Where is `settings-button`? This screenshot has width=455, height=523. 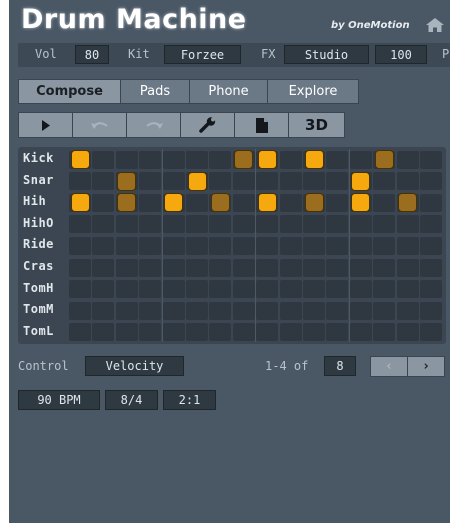 settings-button is located at coordinates (207, 125).